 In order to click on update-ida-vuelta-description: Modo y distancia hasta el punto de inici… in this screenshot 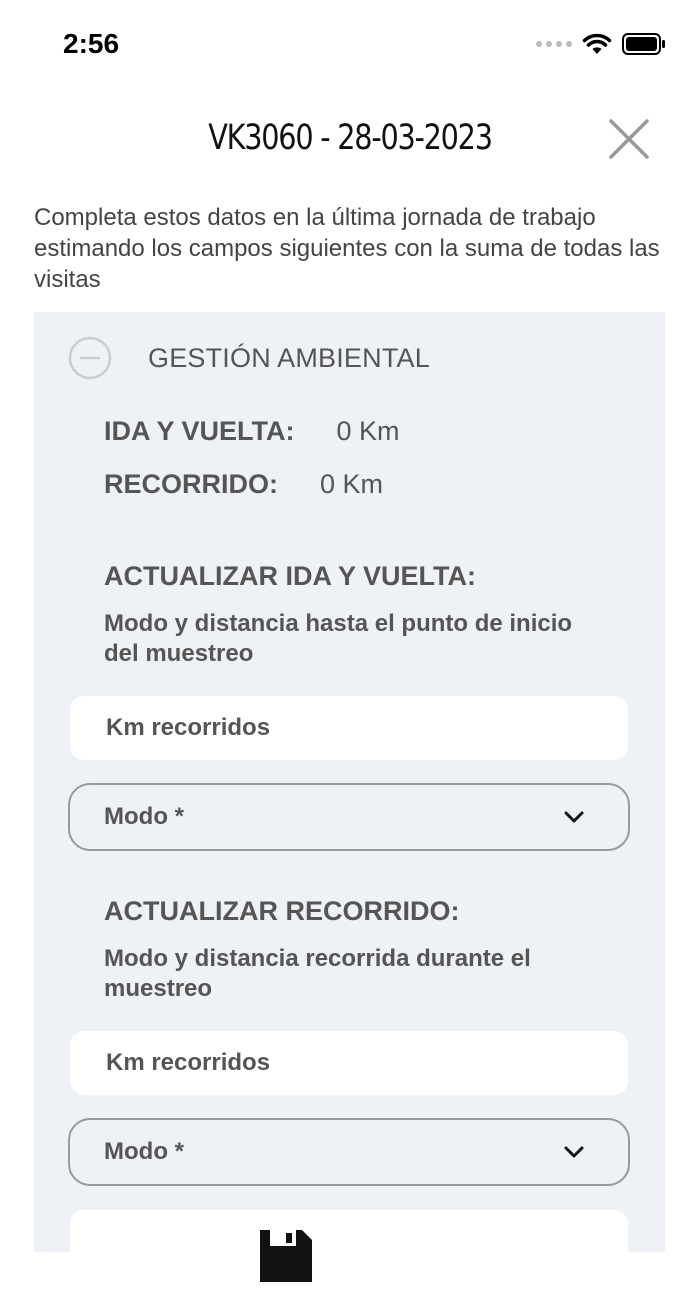, I will do `click(338, 638)`.